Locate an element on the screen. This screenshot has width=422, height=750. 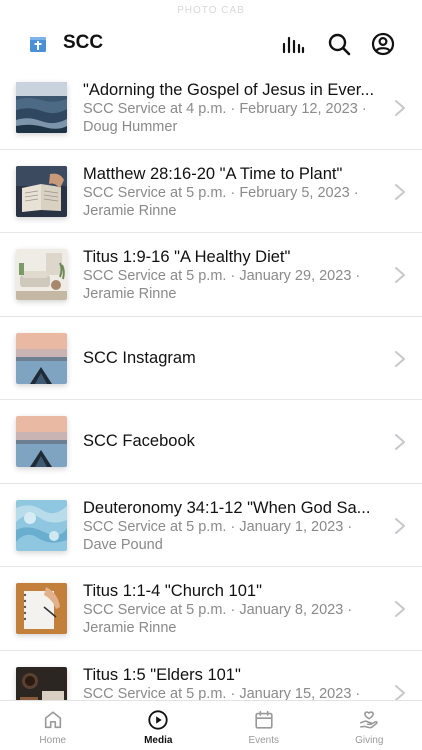
calendar-icon is located at coordinates (264, 719).